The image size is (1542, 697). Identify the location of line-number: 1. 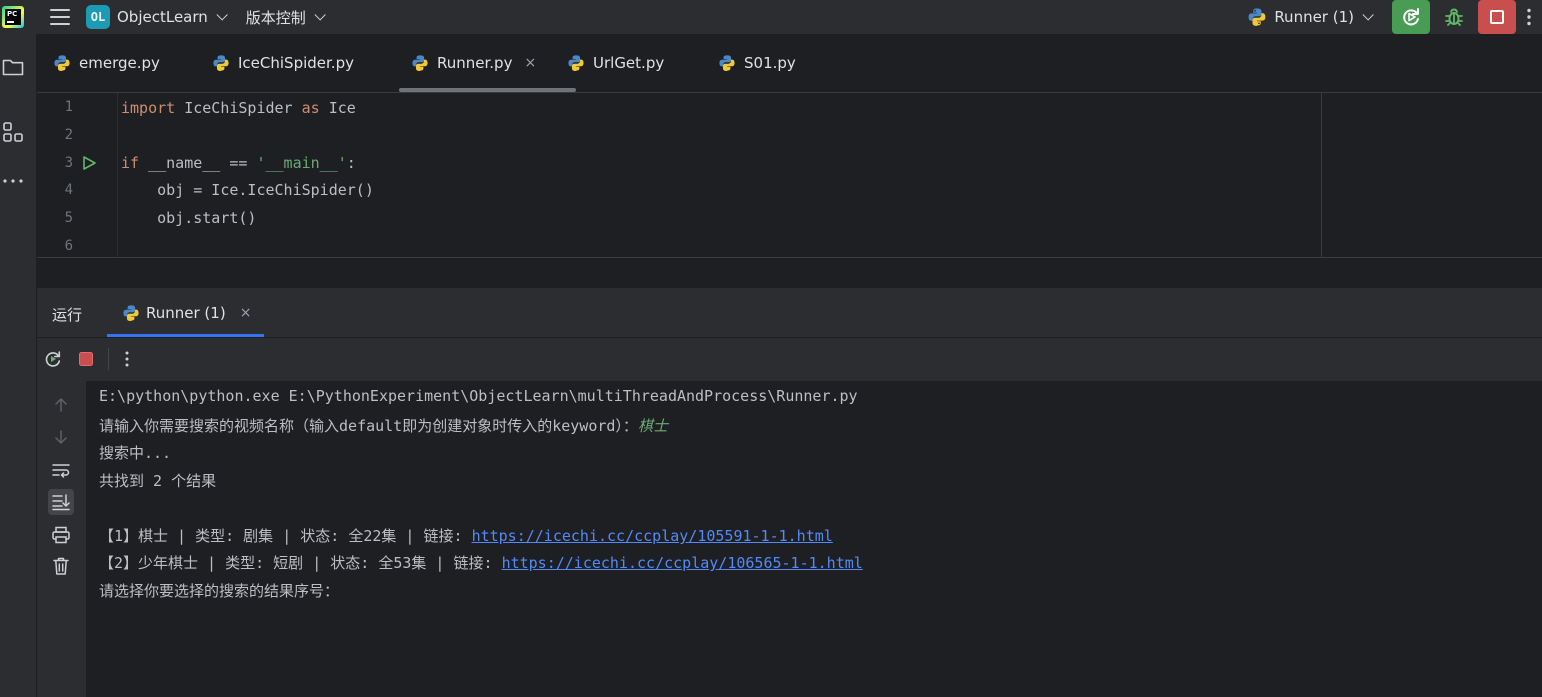
(68, 107).